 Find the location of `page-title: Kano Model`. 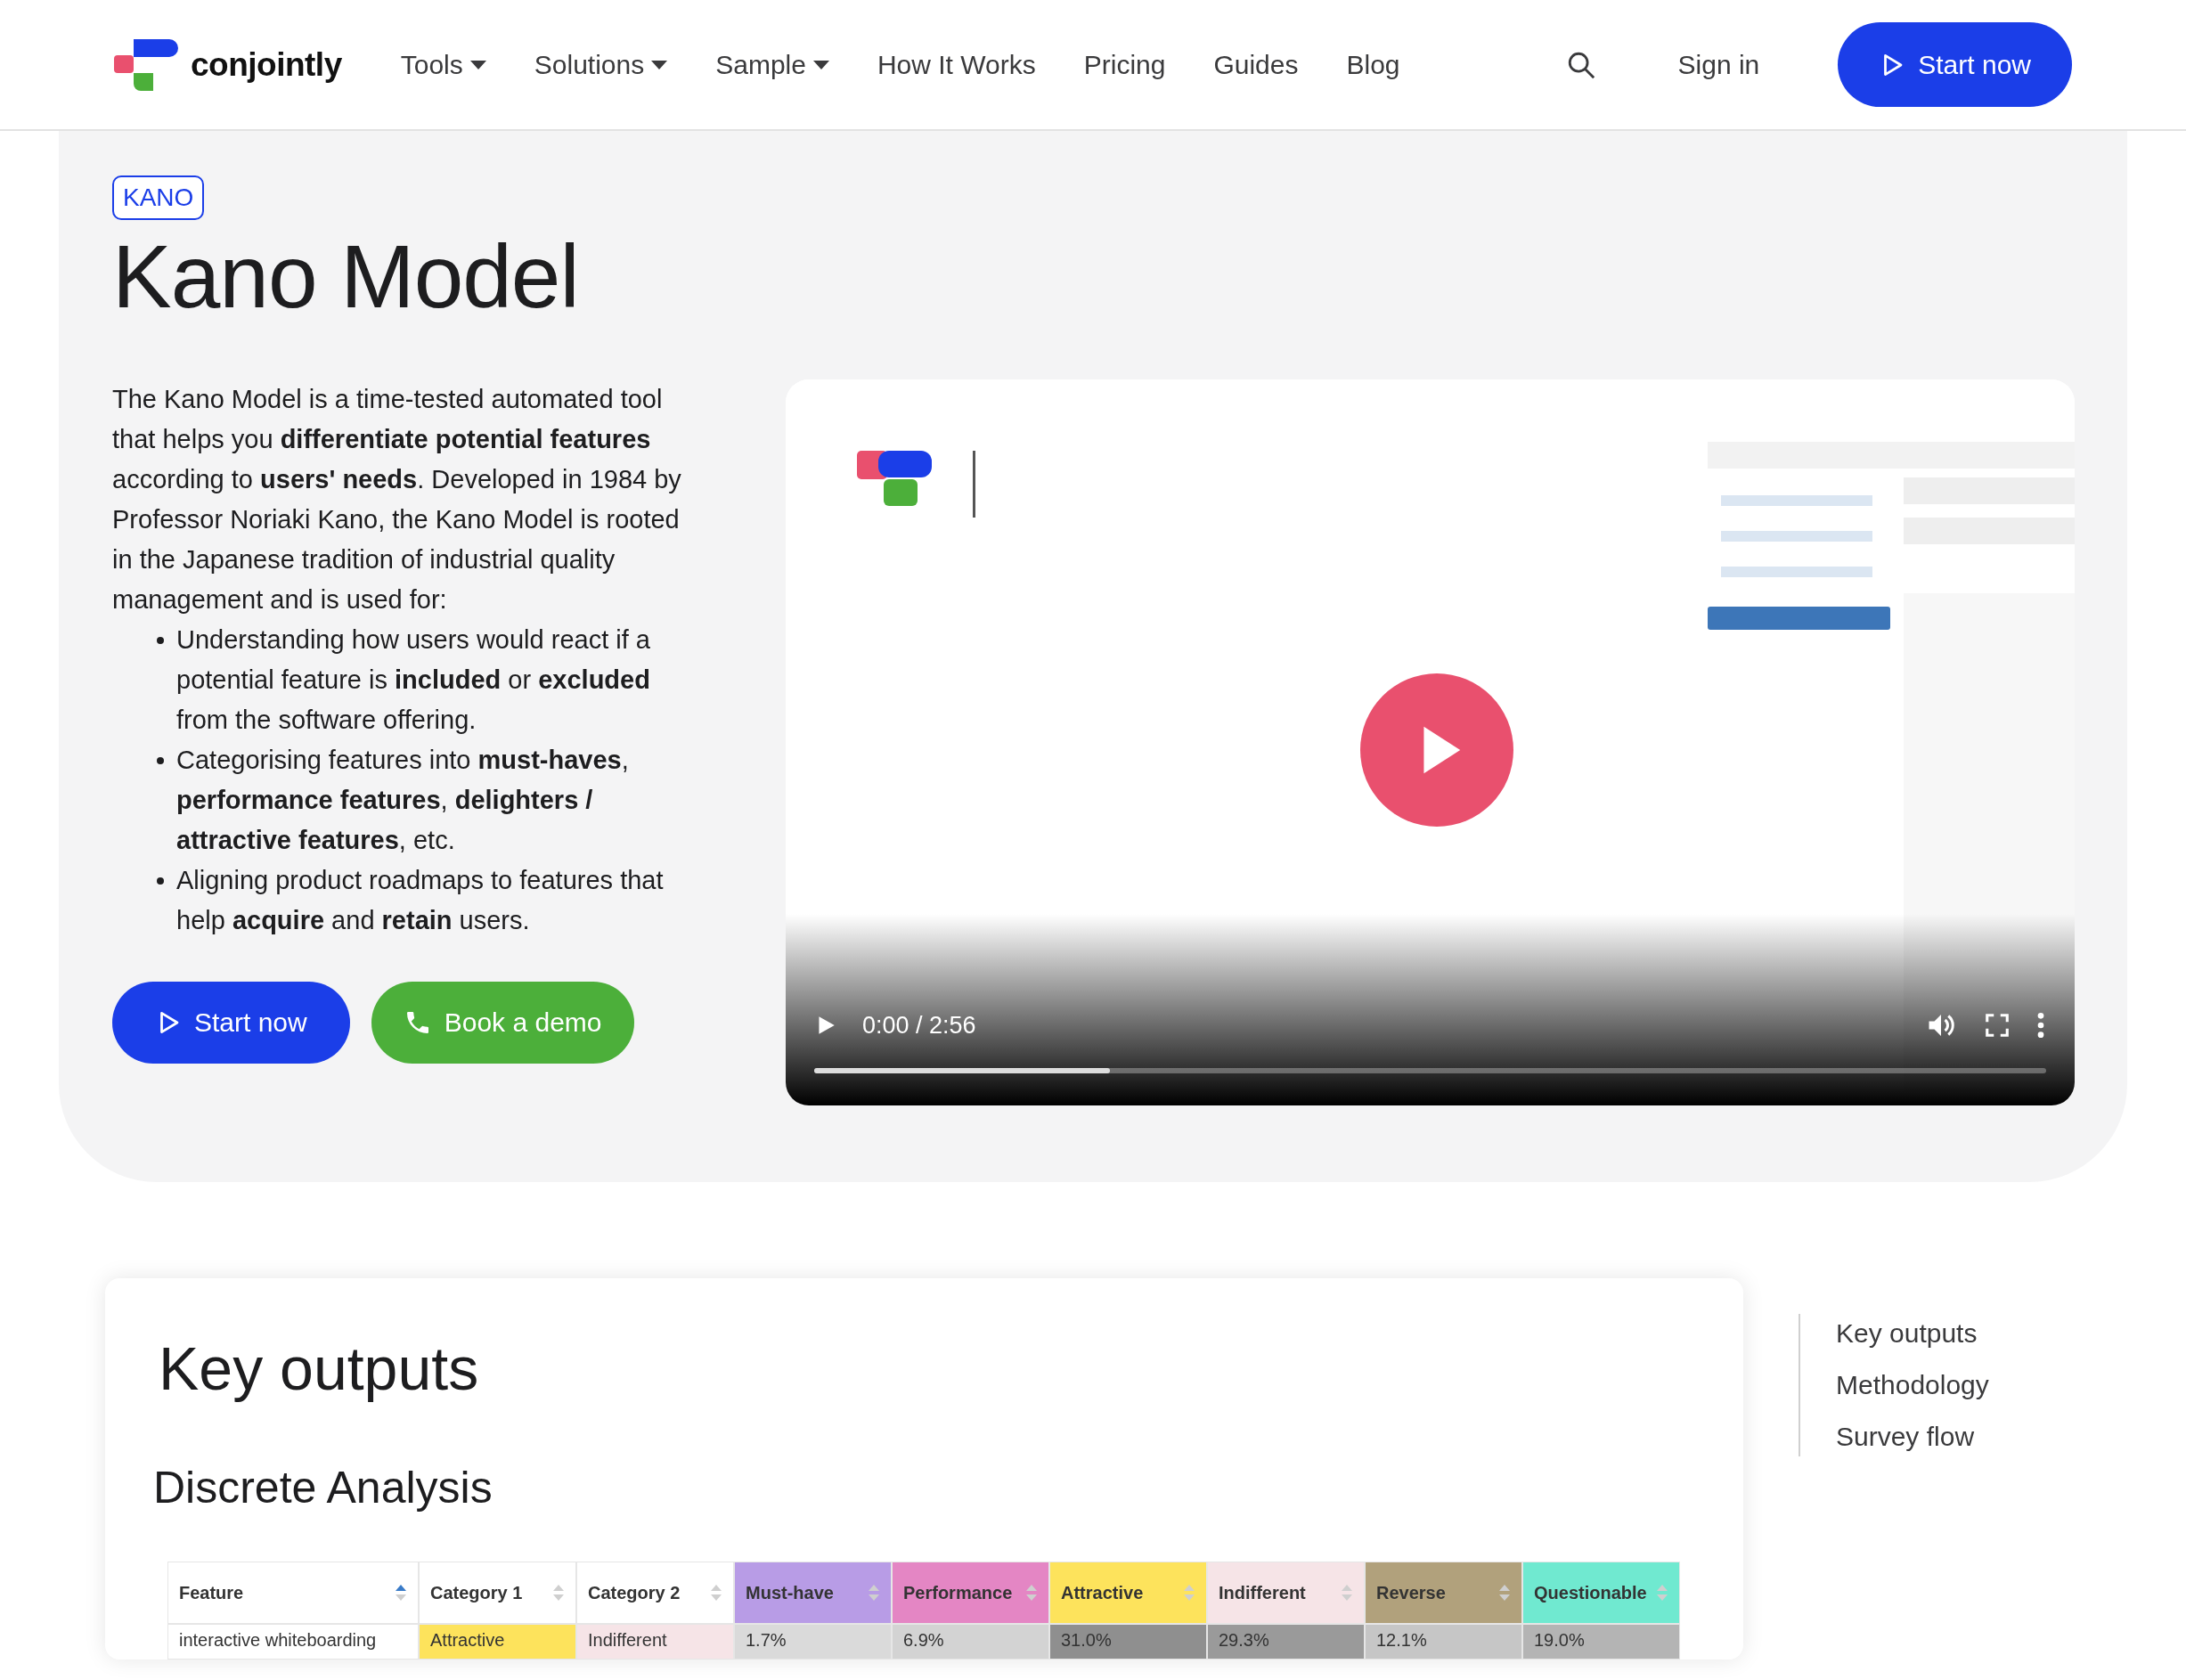

page-title: Kano Model is located at coordinates (346, 277).